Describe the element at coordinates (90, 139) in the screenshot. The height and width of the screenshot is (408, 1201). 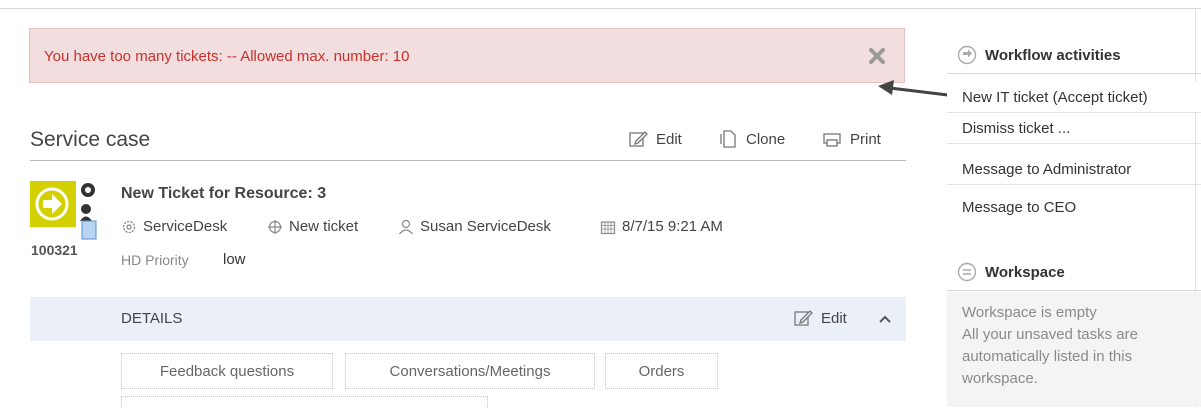
I see `page-title: Service case` at that location.